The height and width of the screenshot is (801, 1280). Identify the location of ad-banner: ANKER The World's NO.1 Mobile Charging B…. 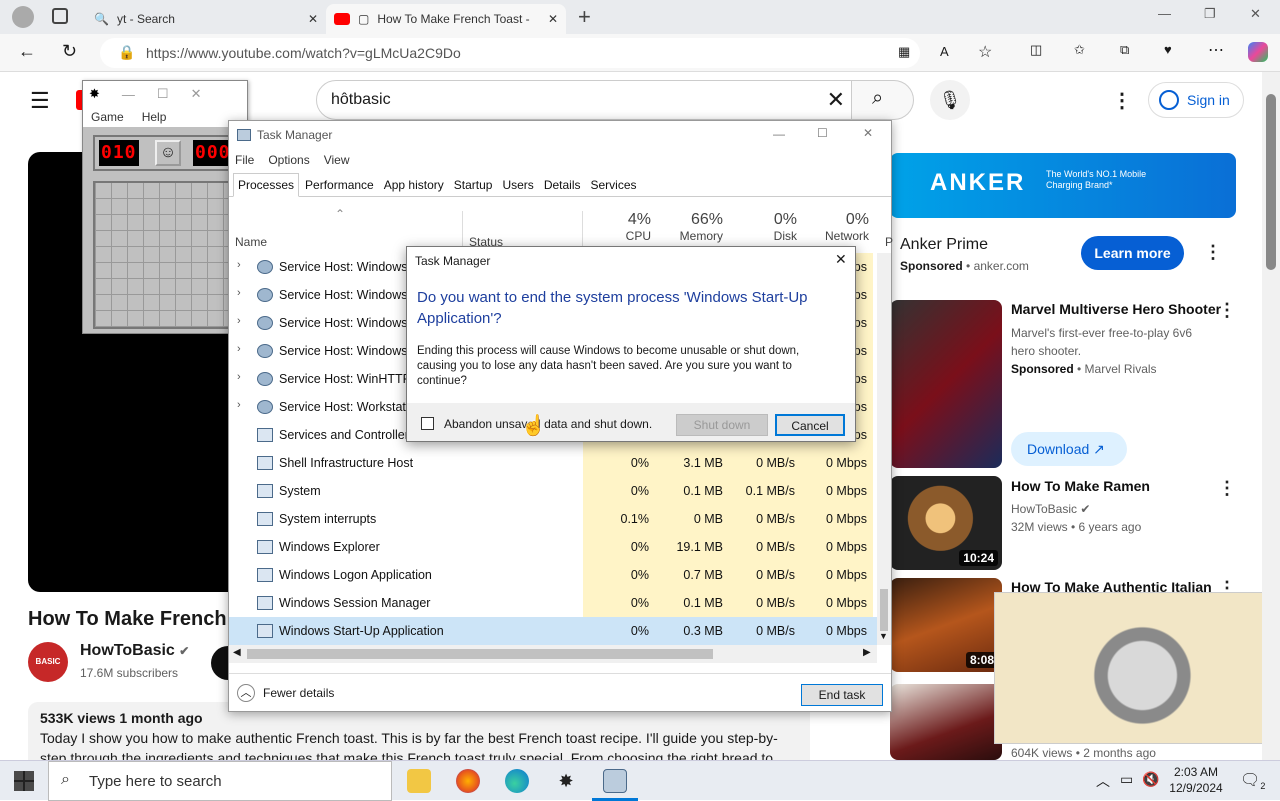
(1063, 185).